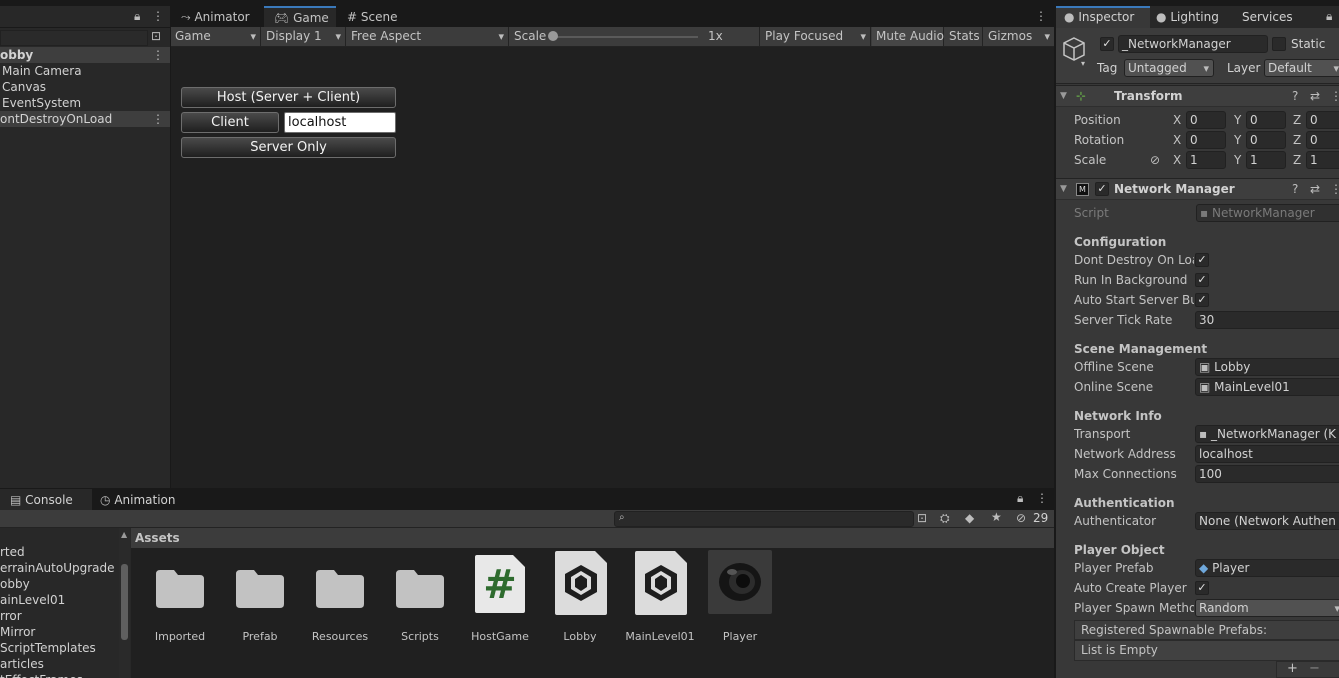  Describe the element at coordinates (41, 500) in the screenshot. I see `tab-console: ▤ Console` at that location.